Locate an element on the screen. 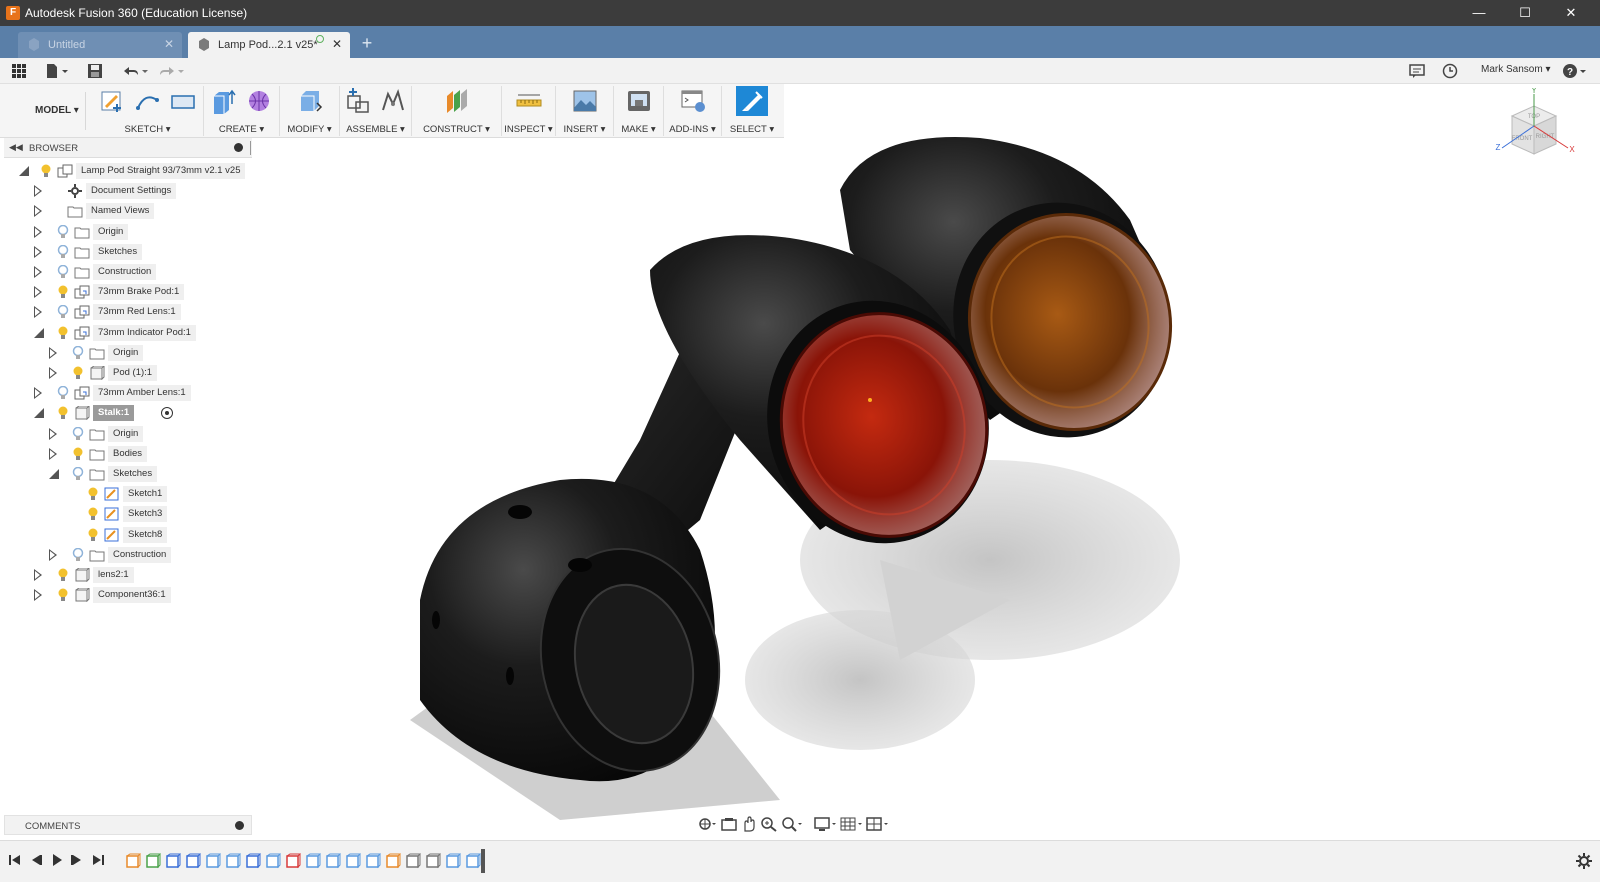 The image size is (1600, 882). previous-icon is located at coordinates (36, 860).